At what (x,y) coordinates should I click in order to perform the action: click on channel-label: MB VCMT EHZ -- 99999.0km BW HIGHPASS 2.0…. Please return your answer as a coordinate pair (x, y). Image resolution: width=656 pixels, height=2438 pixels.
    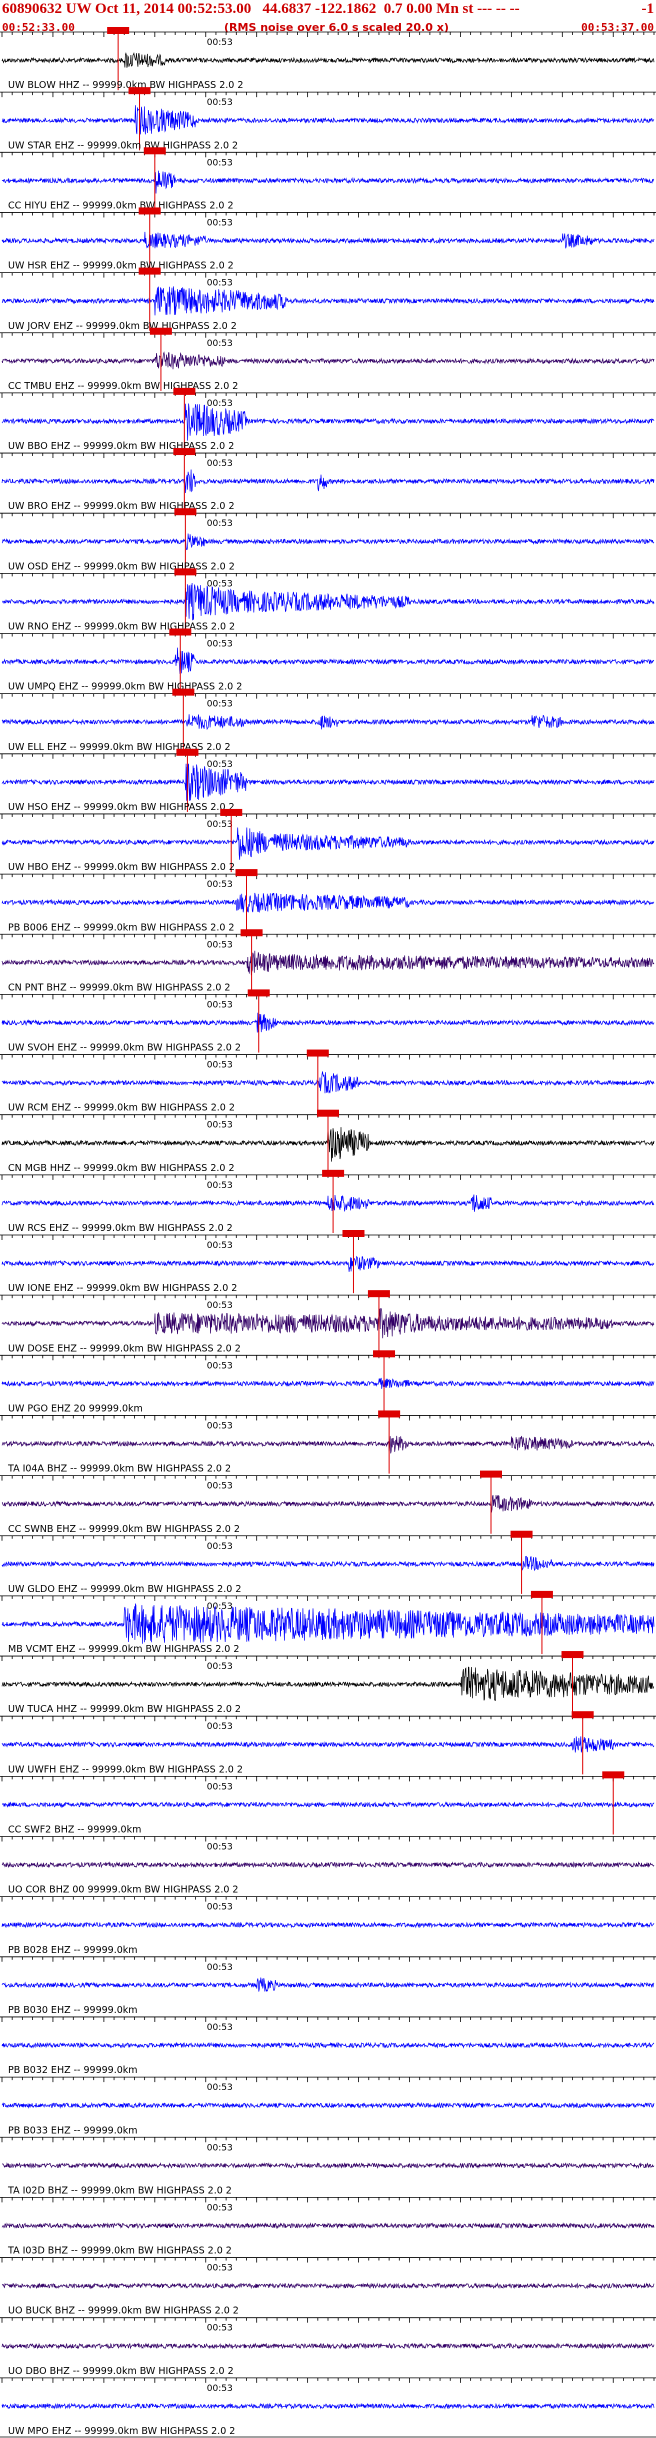
    Looking at the image, I should click on (123, 1649).